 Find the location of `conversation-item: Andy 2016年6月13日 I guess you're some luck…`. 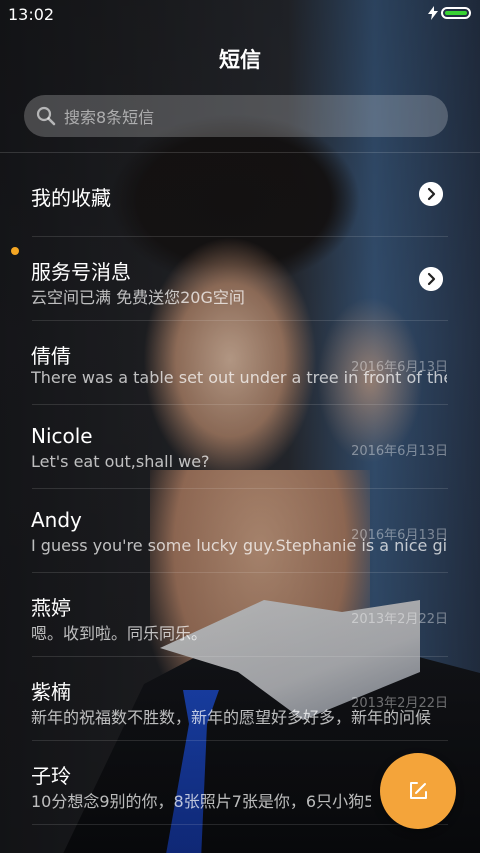

conversation-item: Andy 2016年6月13日 I guess you're some luck… is located at coordinates (240, 531).